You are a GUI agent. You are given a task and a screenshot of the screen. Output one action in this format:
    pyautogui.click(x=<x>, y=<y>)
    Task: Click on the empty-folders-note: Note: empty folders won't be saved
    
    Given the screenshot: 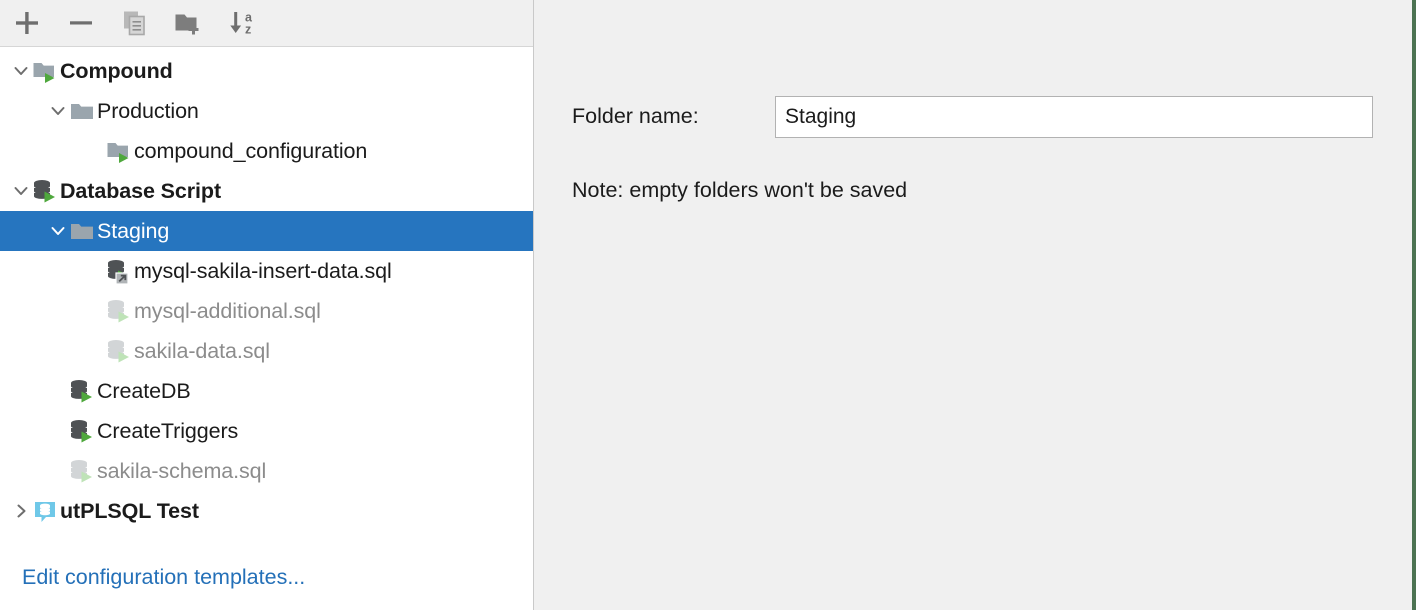 What is the action you would take?
    pyautogui.click(x=740, y=190)
    